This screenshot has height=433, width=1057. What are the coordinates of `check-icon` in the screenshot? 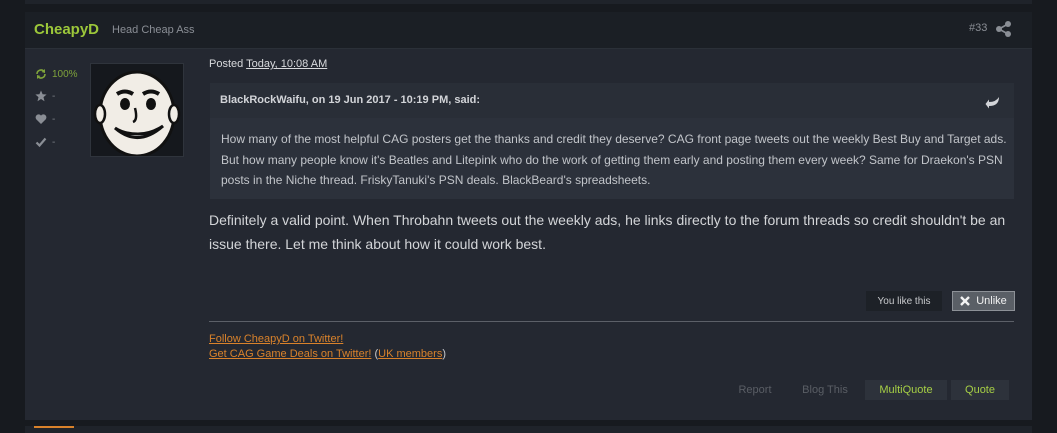 It's located at (41, 142).